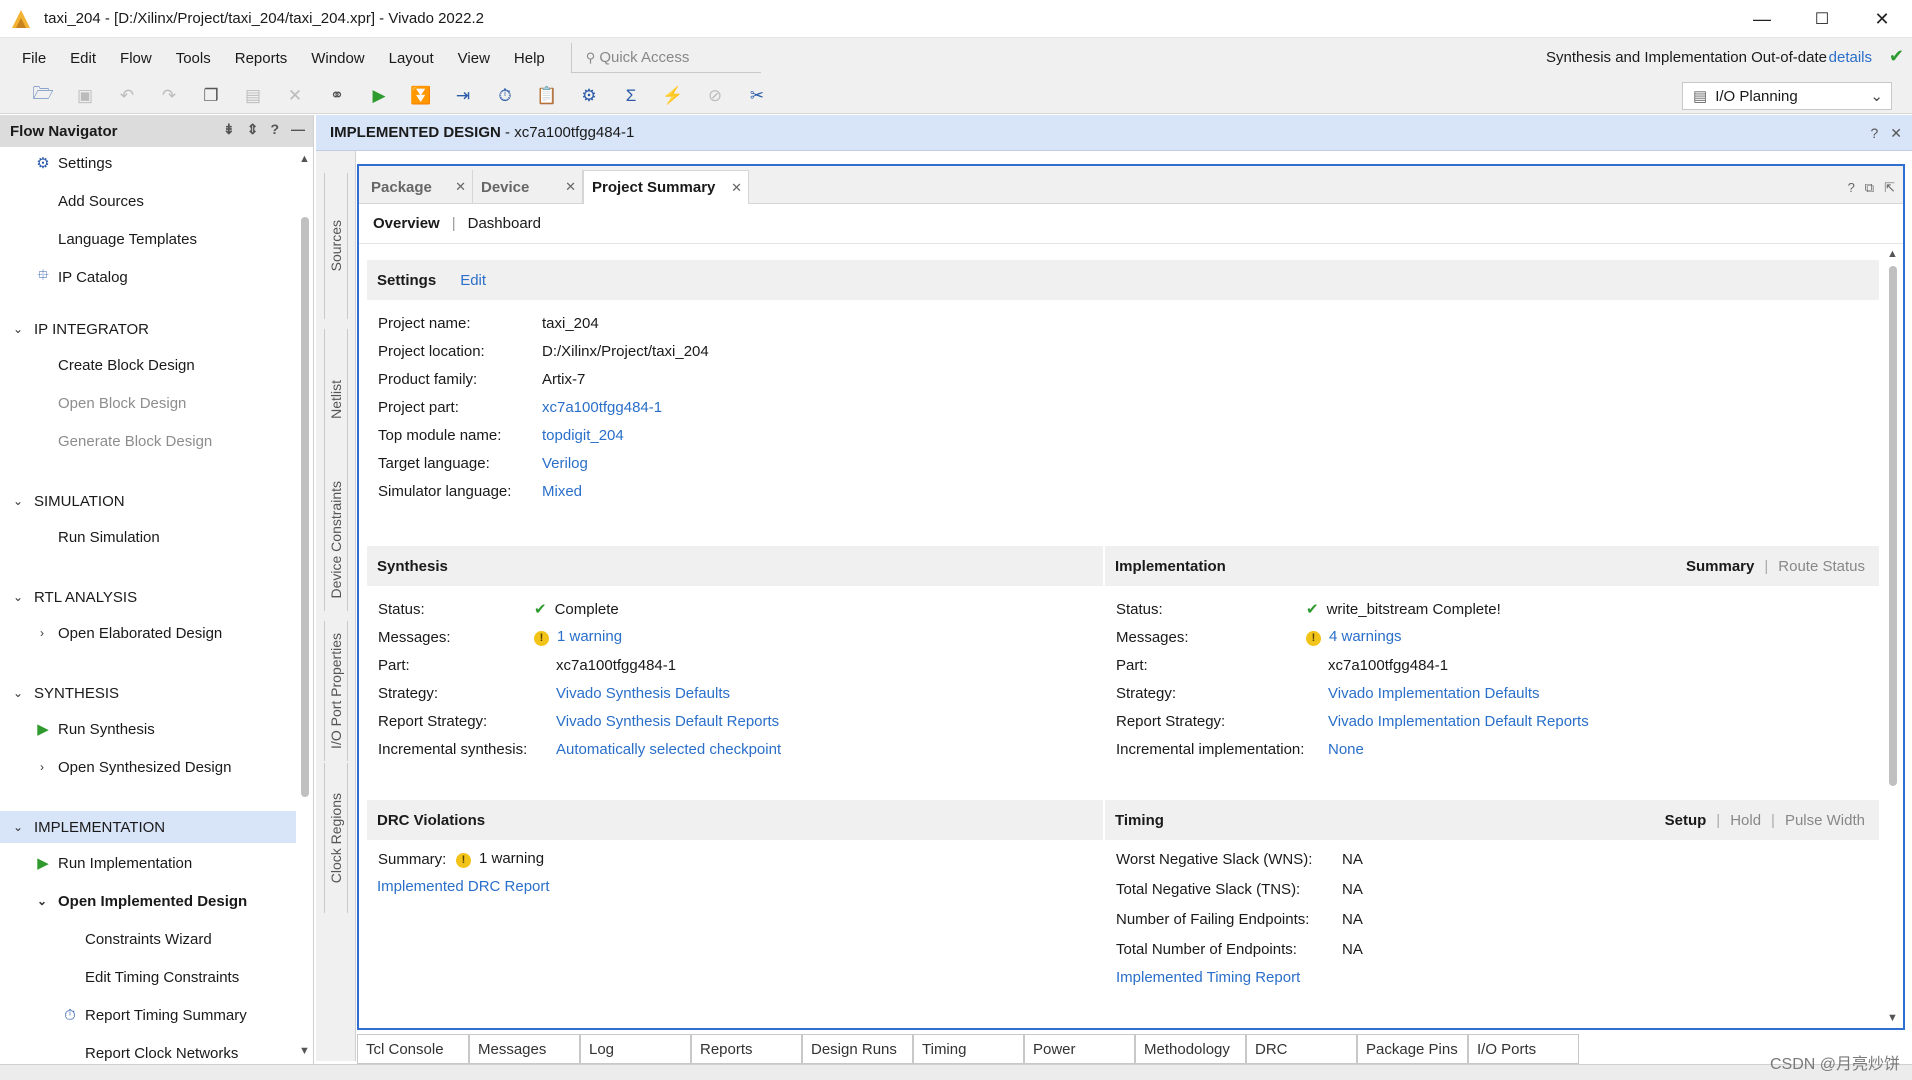  What do you see at coordinates (418, 187) in the screenshot?
I see `tab-package: Package ✕` at bounding box center [418, 187].